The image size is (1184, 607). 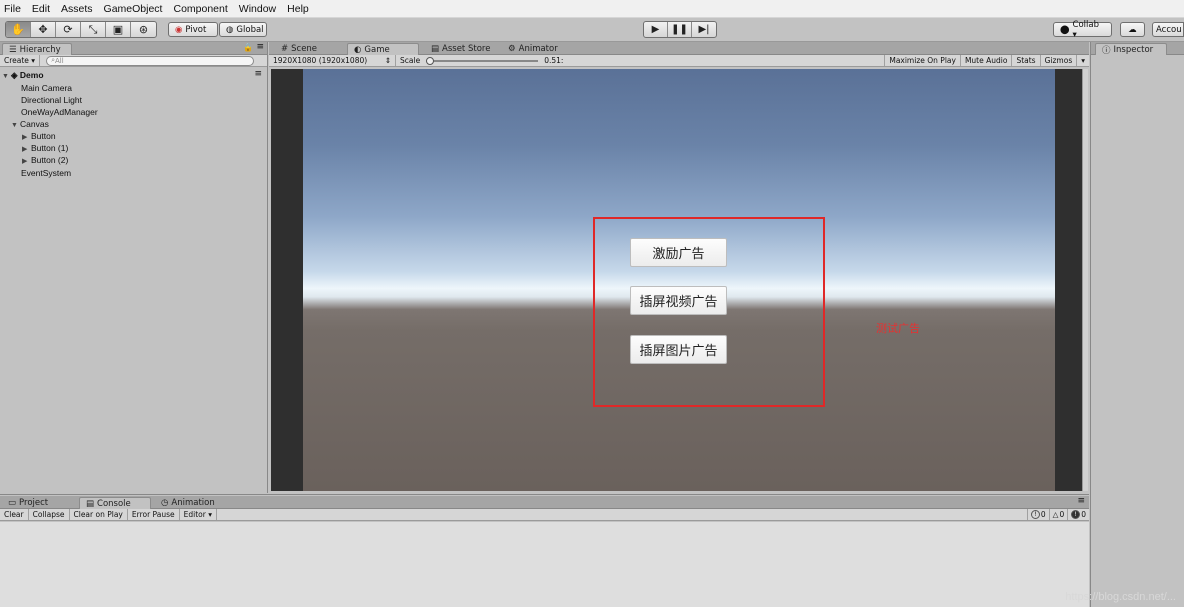 What do you see at coordinates (298, 9) in the screenshot?
I see `menu-help: Help` at bounding box center [298, 9].